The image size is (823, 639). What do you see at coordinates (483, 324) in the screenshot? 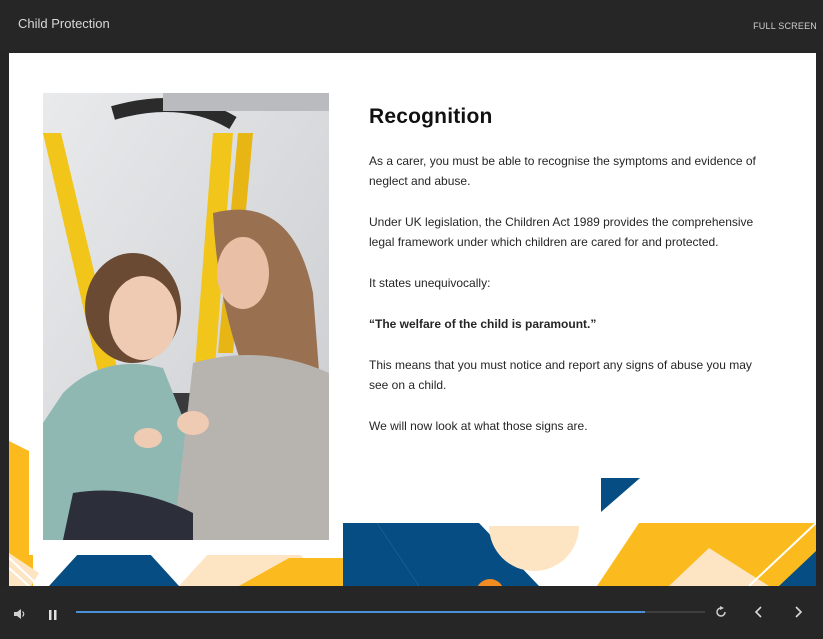
I see `paragraph-quote: “The welfare of the child is paramount.”` at bounding box center [483, 324].